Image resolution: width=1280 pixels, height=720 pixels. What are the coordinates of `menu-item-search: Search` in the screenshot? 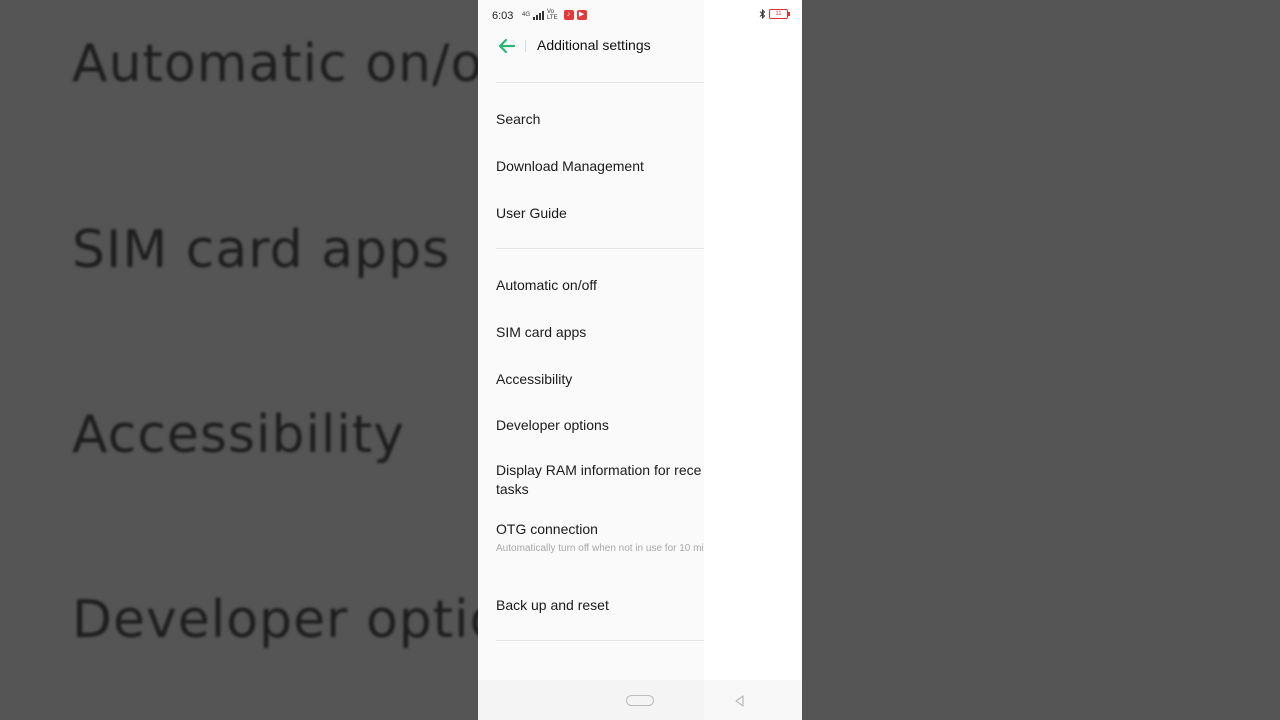 It's located at (616, 119).